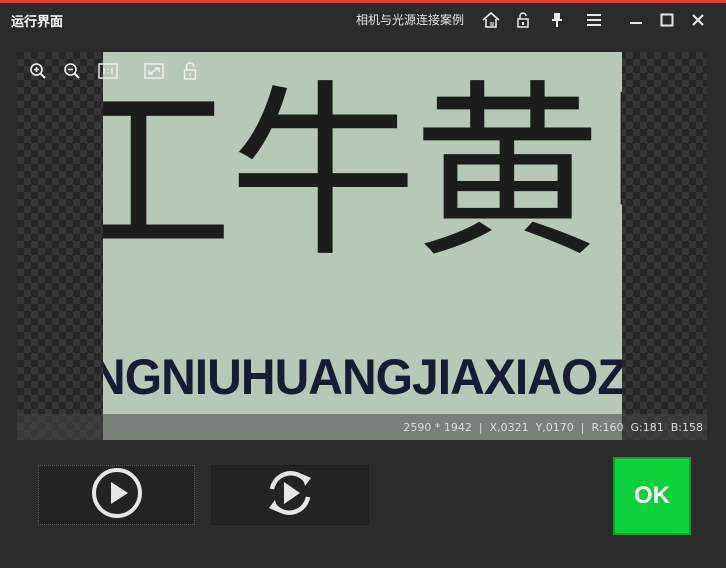  What do you see at coordinates (636, 20) in the screenshot?
I see `minimize-icon` at bounding box center [636, 20].